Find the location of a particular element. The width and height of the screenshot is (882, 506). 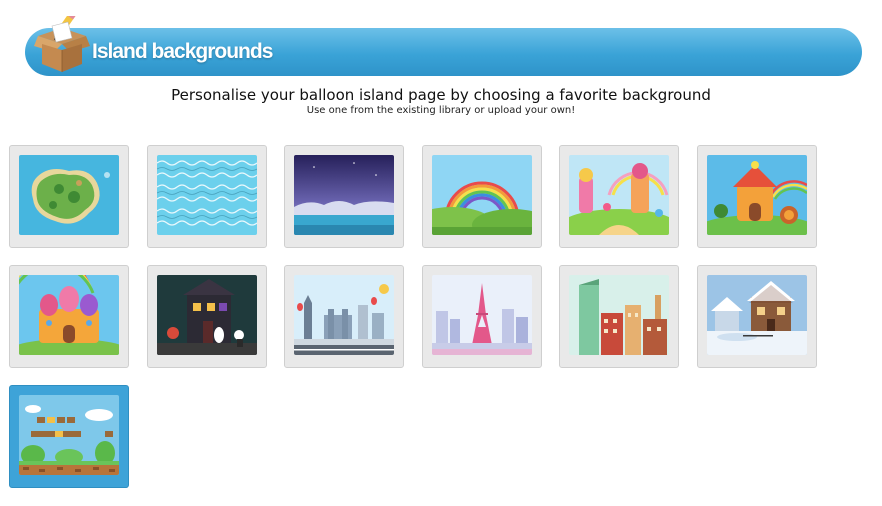

candy-house-thumbnail is located at coordinates (757, 195).